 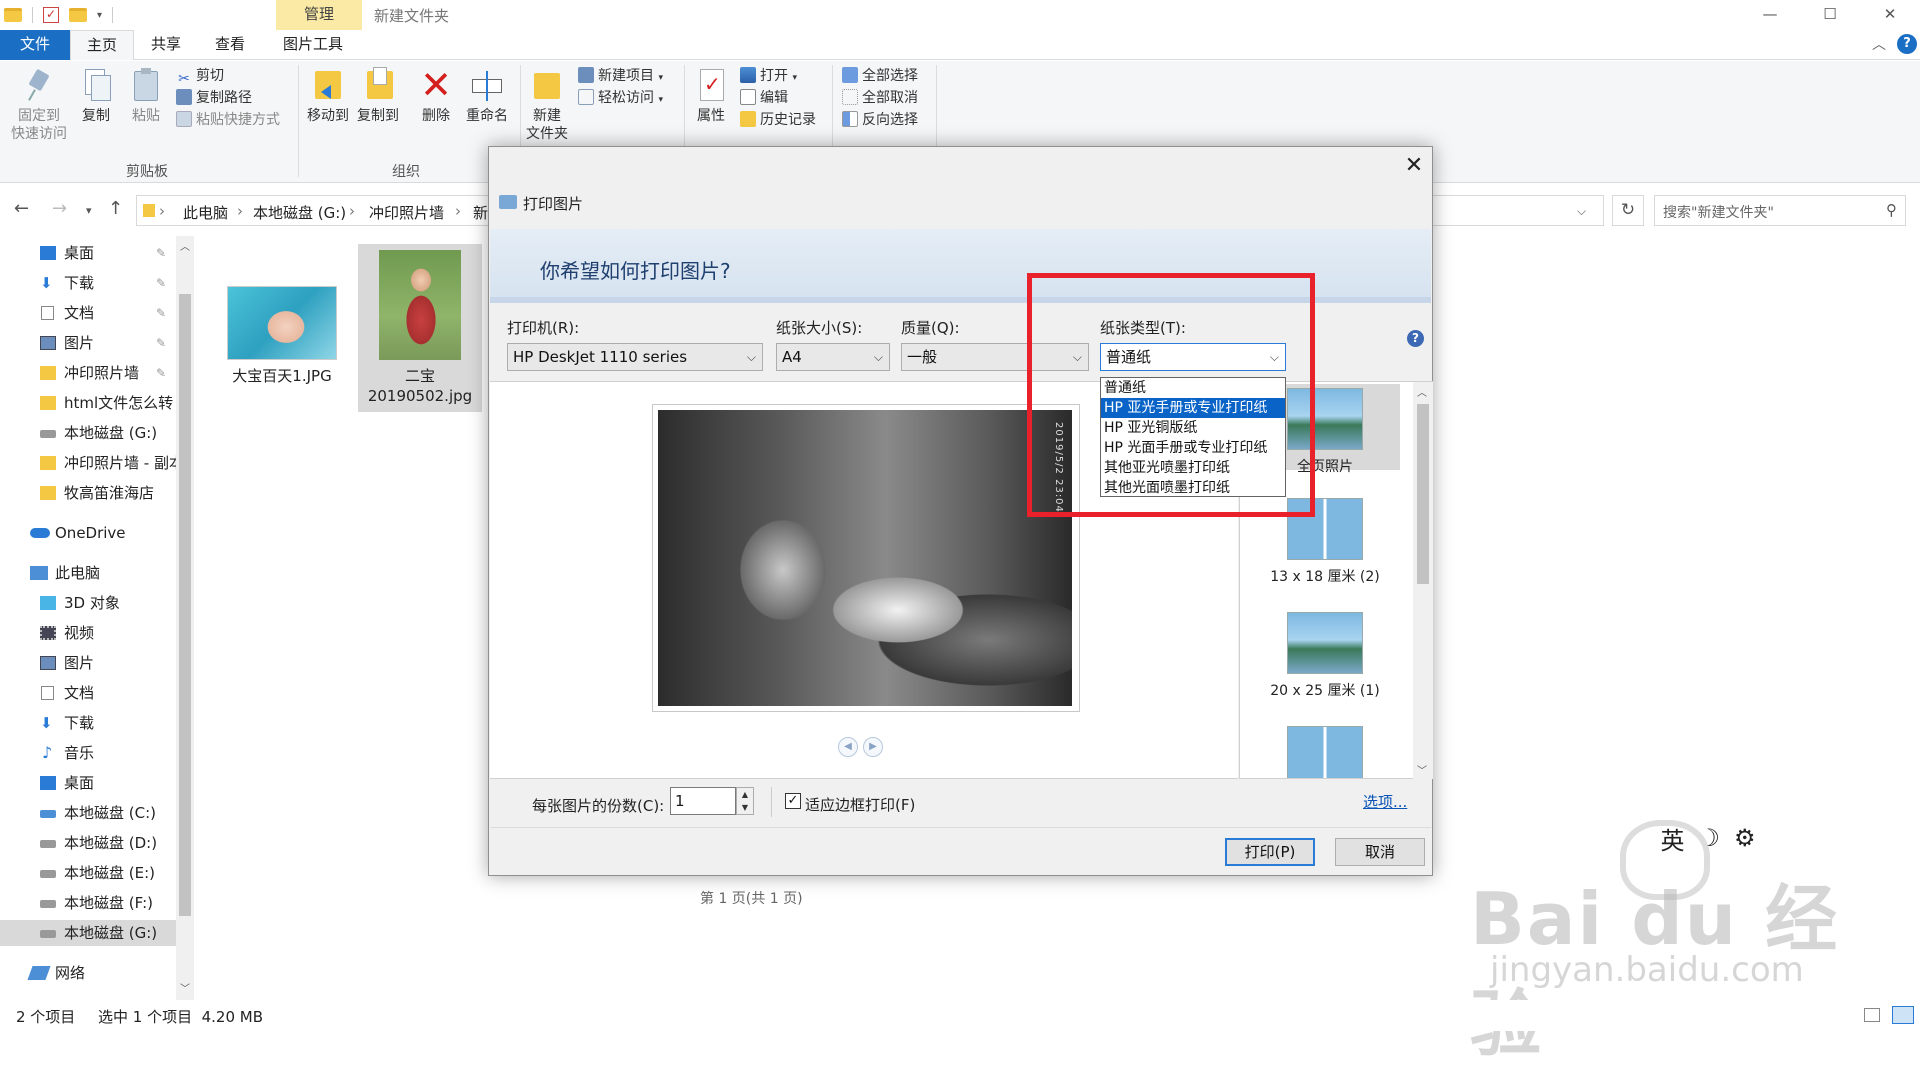 What do you see at coordinates (1770, 15) in the screenshot?
I see `minimize-button: —` at bounding box center [1770, 15].